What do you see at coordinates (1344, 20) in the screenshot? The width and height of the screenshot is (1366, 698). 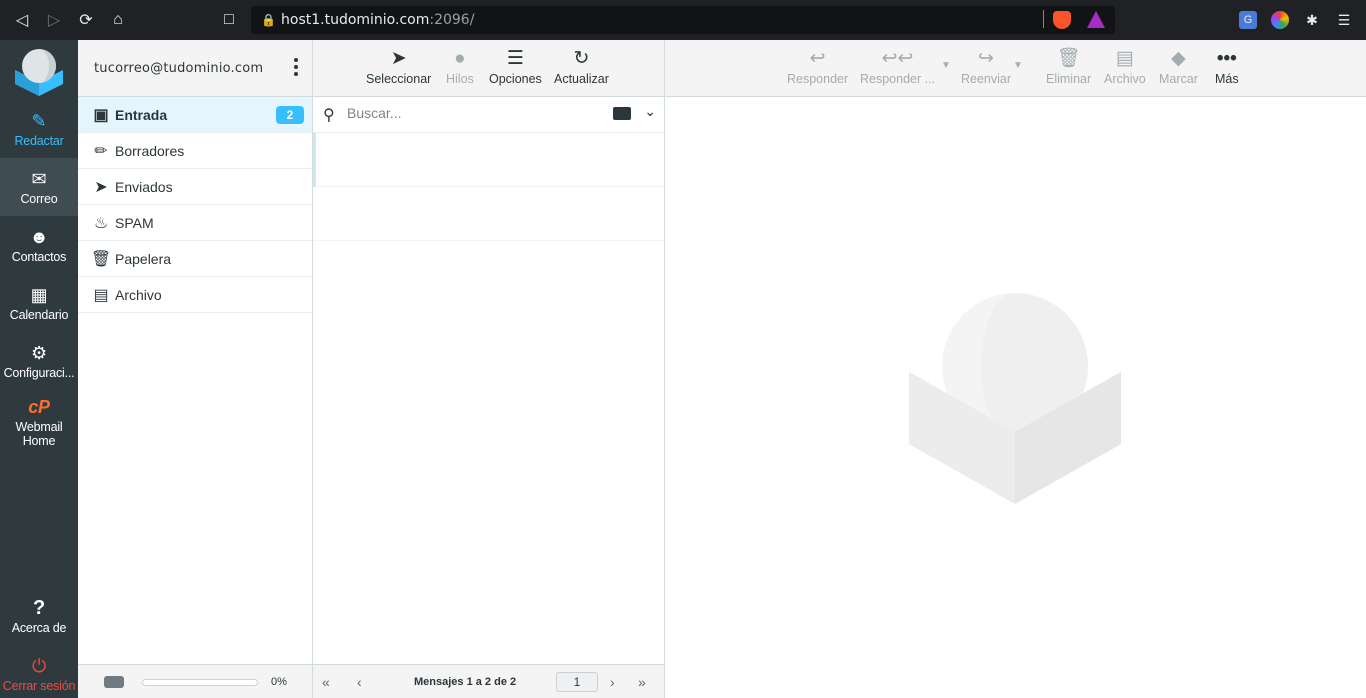 I see `browser-menu-icon: ☰` at bounding box center [1344, 20].